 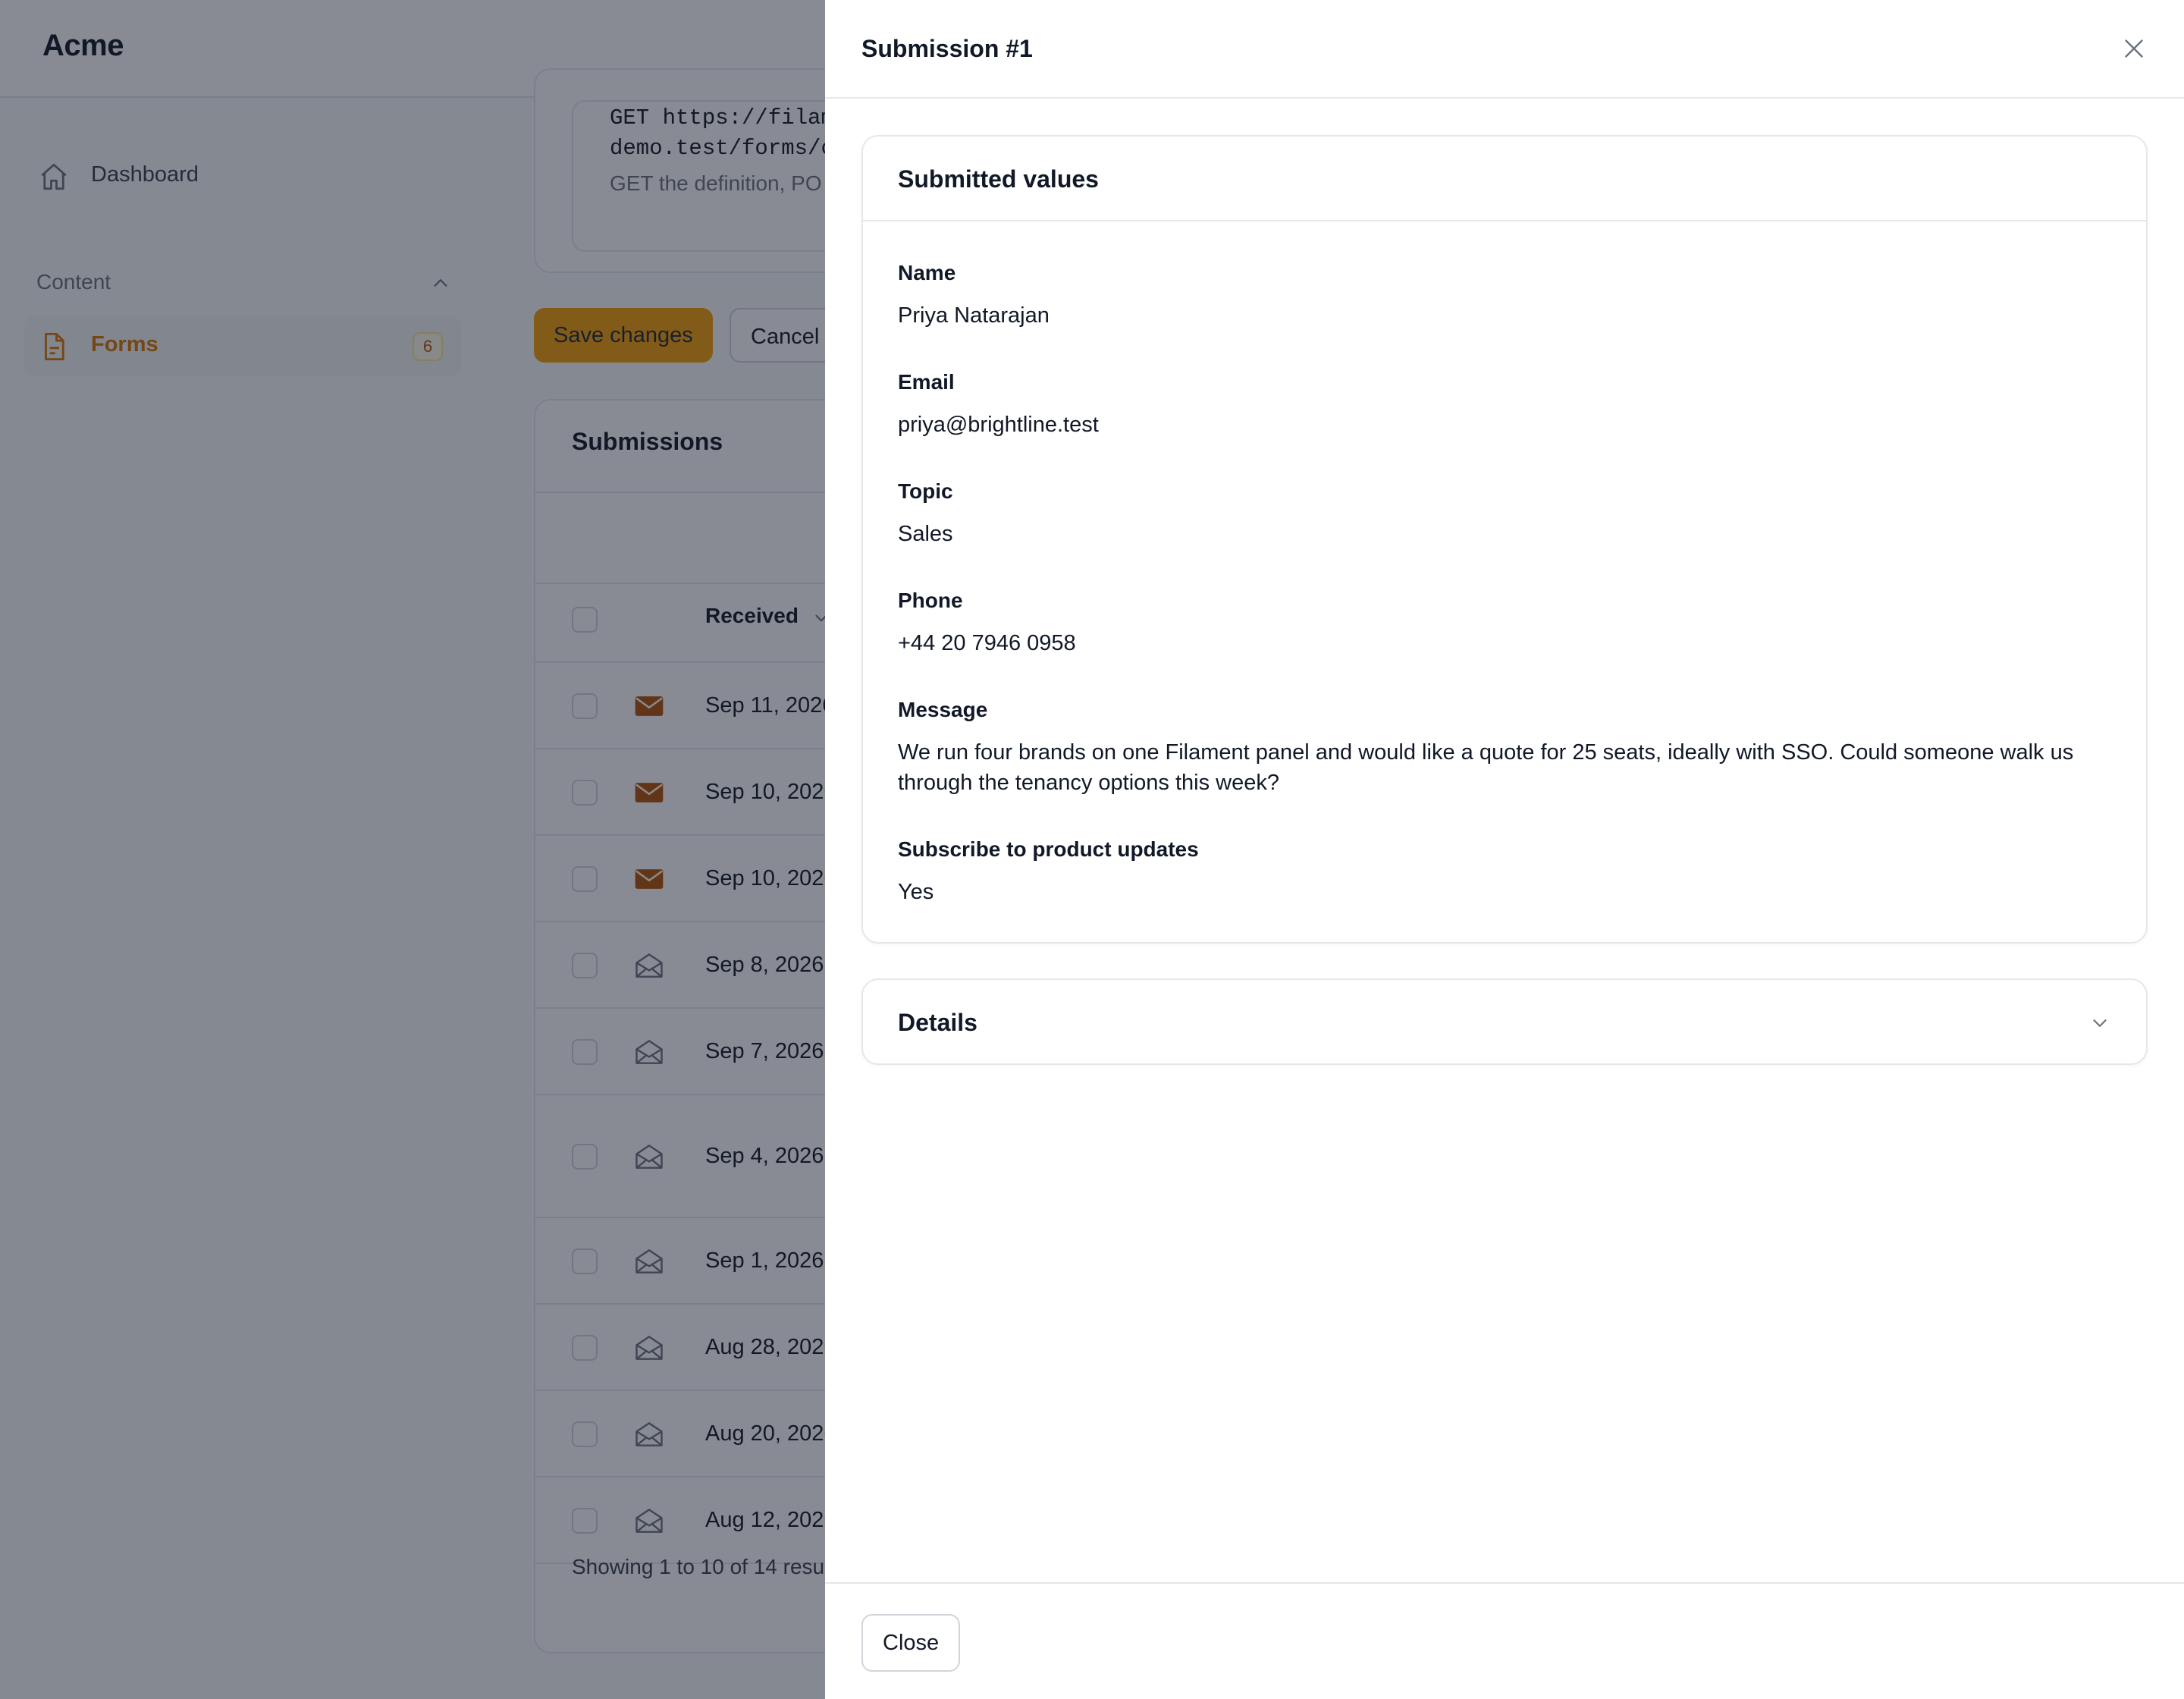 What do you see at coordinates (947, 48) in the screenshot?
I see `slideover-title: Submission #1` at bounding box center [947, 48].